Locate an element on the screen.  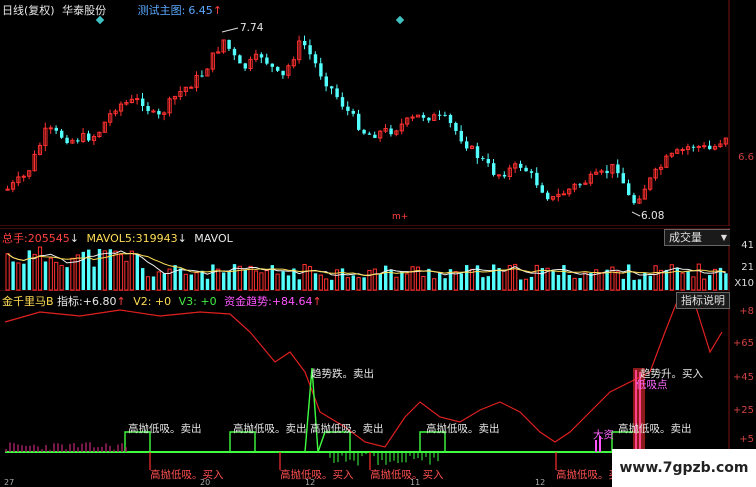
indicator-axis-label-4: +25 is located at coordinates (743, 410).